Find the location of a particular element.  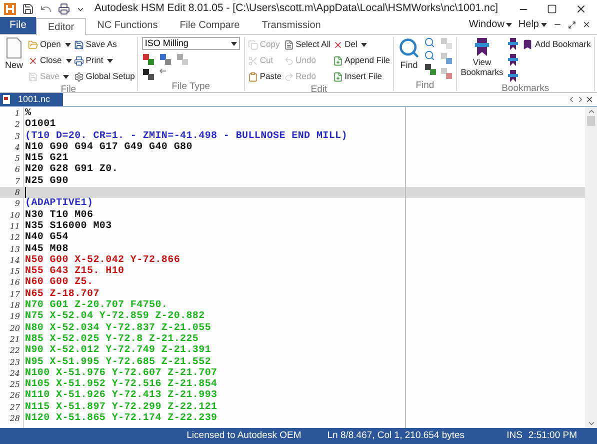

code-text: O1001 is located at coordinates (40, 124).